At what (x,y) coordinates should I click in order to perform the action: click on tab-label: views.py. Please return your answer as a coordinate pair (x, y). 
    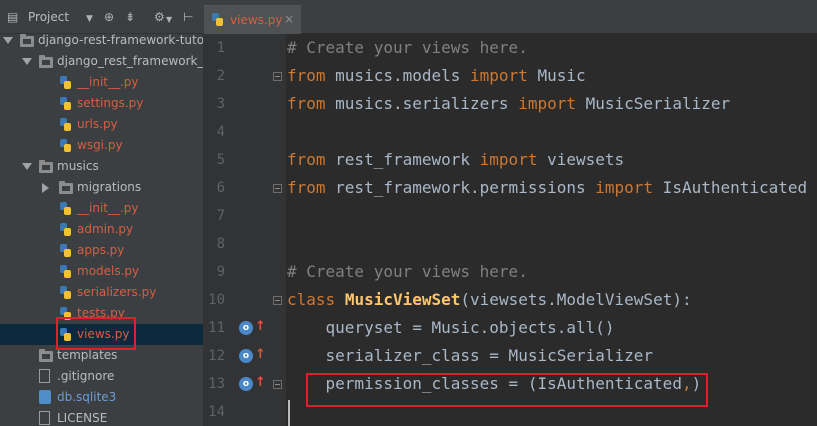
    Looking at the image, I should click on (256, 20).